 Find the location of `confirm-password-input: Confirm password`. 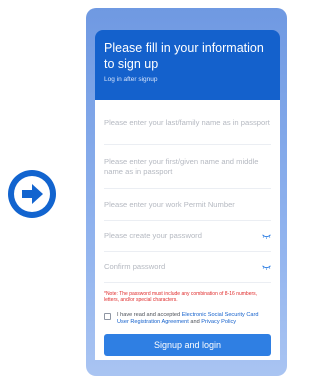

confirm-password-input: Confirm password is located at coordinates (187, 267).